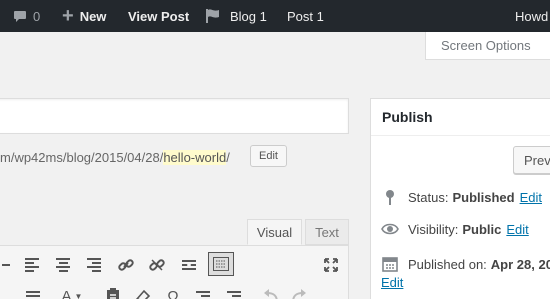 Image resolution: width=550 pixels, height=299 pixels. I want to click on permalink: m/wp42ms/blog/2015/04/28/hello-world /, so click(115, 157).